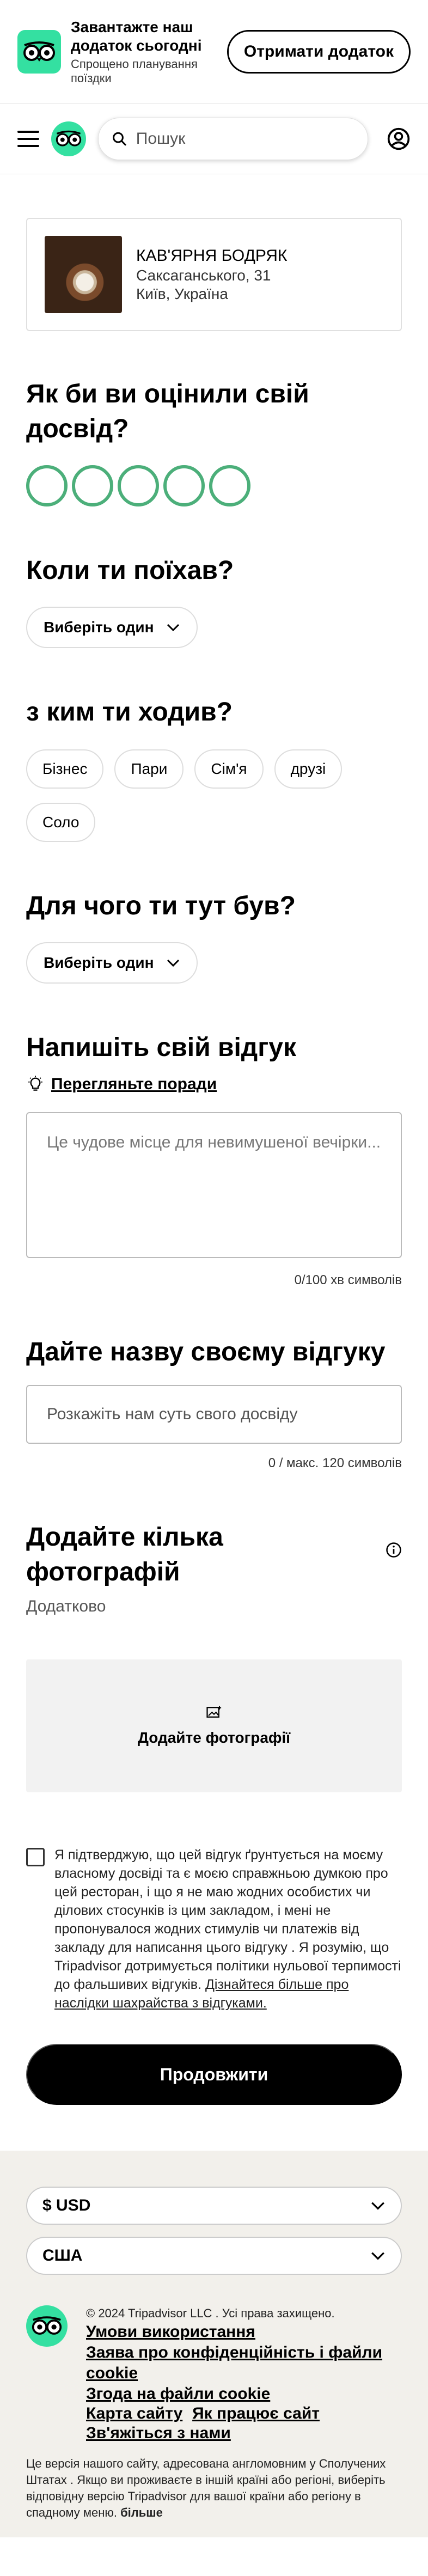 The width and height of the screenshot is (428, 2576). I want to click on country-value: США, so click(62, 2255).